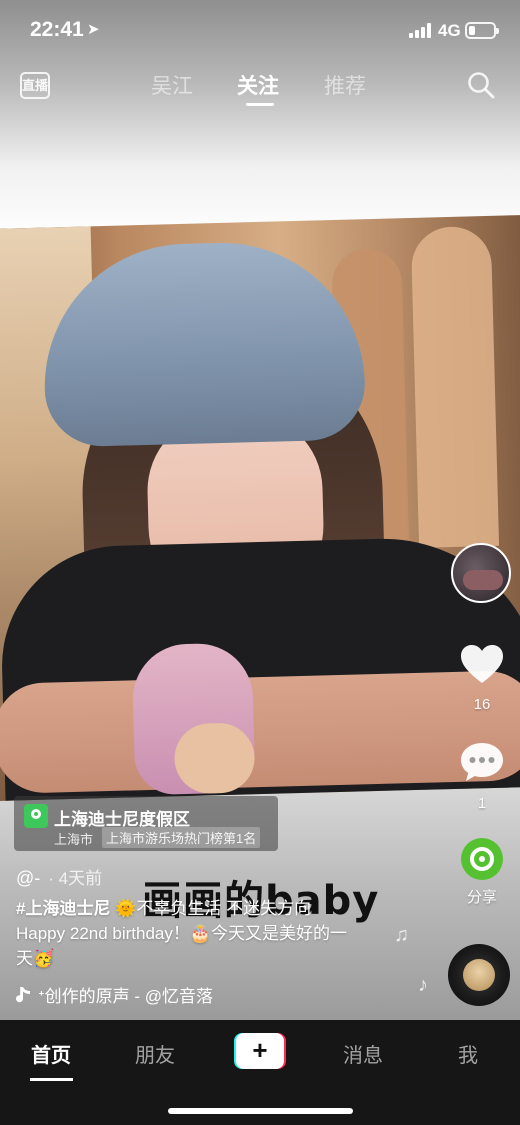 Image resolution: width=520 pixels, height=1125 pixels. I want to click on battery-icon, so click(482, 30).